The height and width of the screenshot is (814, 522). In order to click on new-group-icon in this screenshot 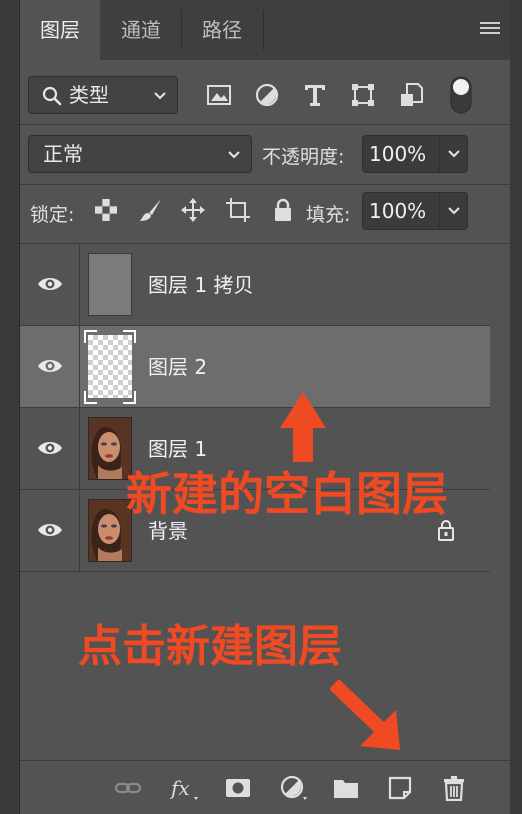, I will do `click(346, 788)`.